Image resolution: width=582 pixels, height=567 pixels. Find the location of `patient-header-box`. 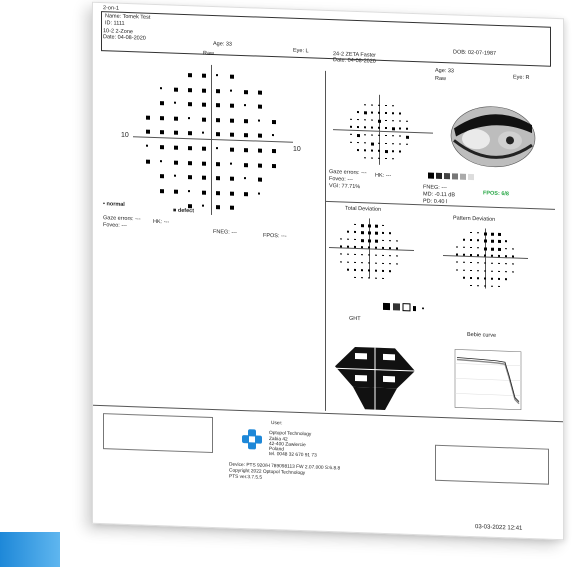

patient-header-box is located at coordinates (326, 39).